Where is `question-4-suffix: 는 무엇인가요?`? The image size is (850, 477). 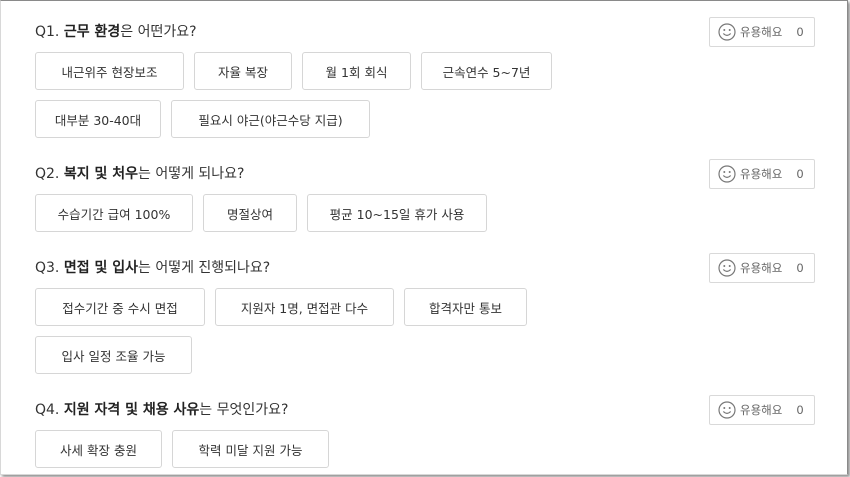
question-4-suffix: 는 무엇인가요? is located at coordinates (244, 410).